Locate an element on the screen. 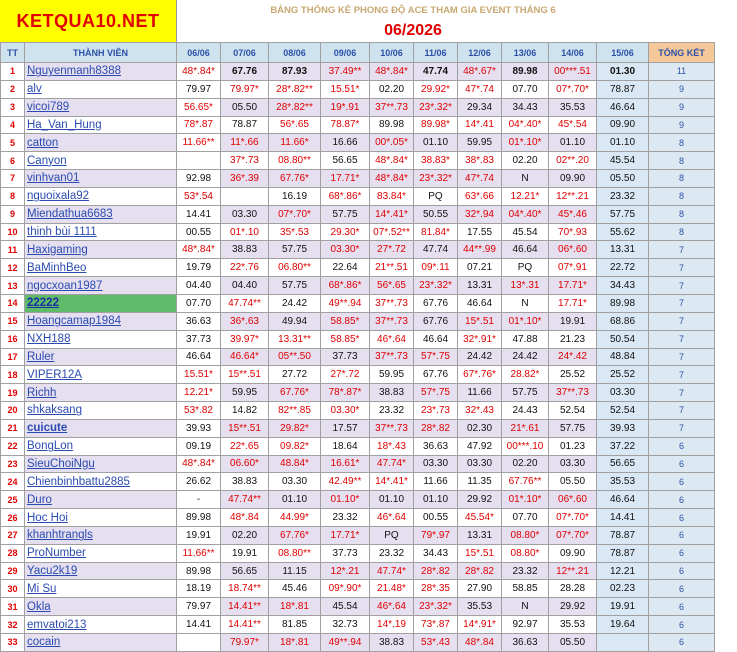  member-name-link: 22222 is located at coordinates (100, 303).